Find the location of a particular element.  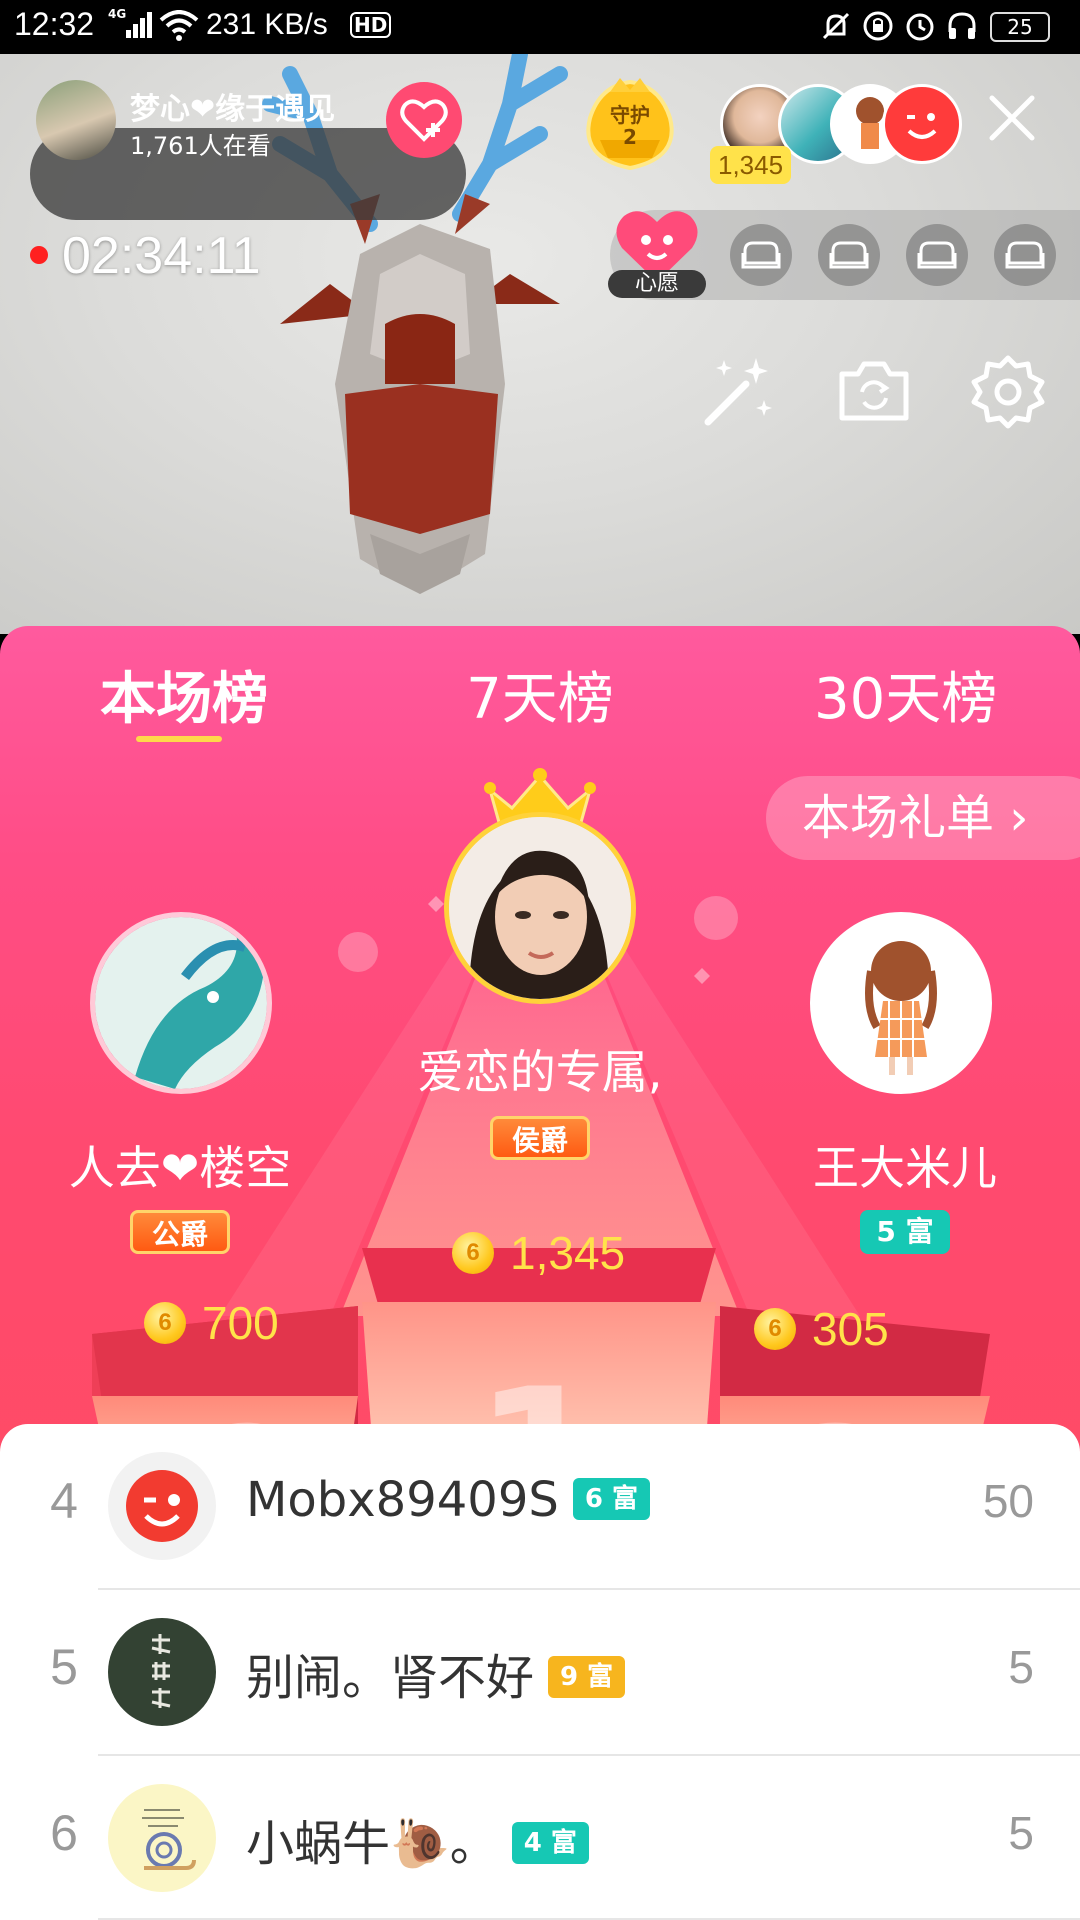

first-place-amount-text: 1,345 is located at coordinates (568, 1253).